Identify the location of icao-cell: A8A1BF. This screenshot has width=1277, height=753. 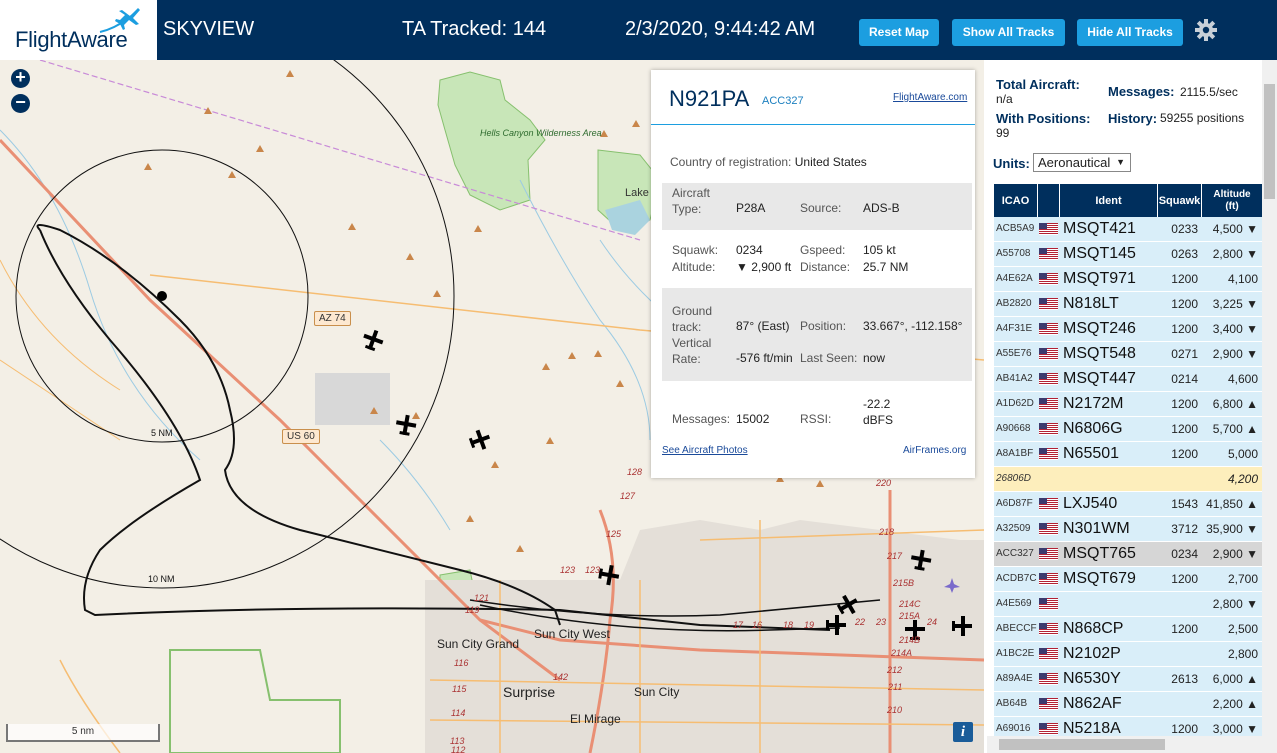
(1015, 453).